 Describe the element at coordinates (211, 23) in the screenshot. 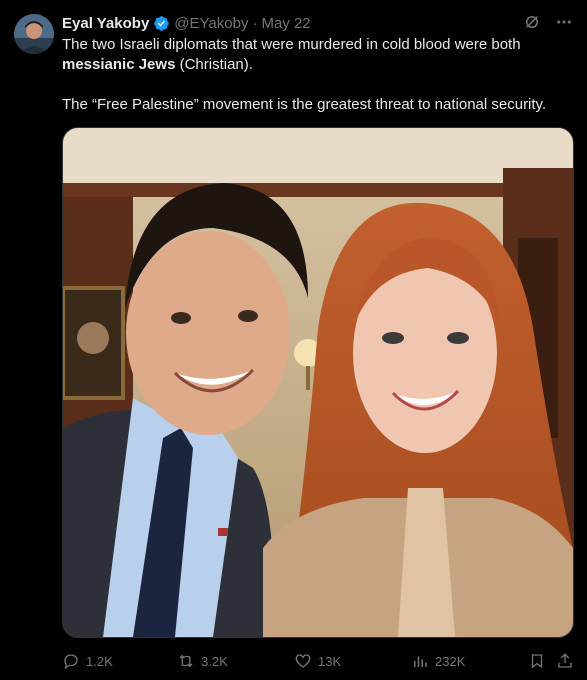

I see `author-handle: @EYakoby` at that location.